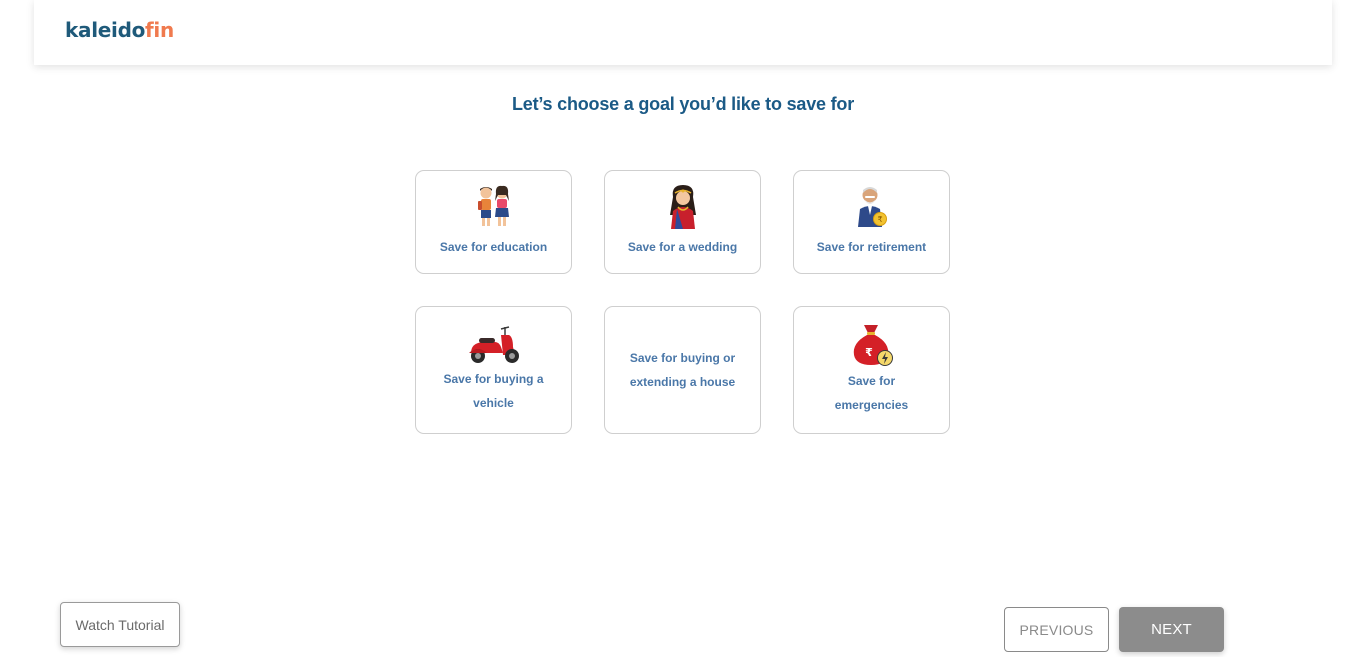 The image size is (1366, 657). Describe the element at coordinates (105, 30) in the screenshot. I see `logo-text-part1: kaleido` at that location.